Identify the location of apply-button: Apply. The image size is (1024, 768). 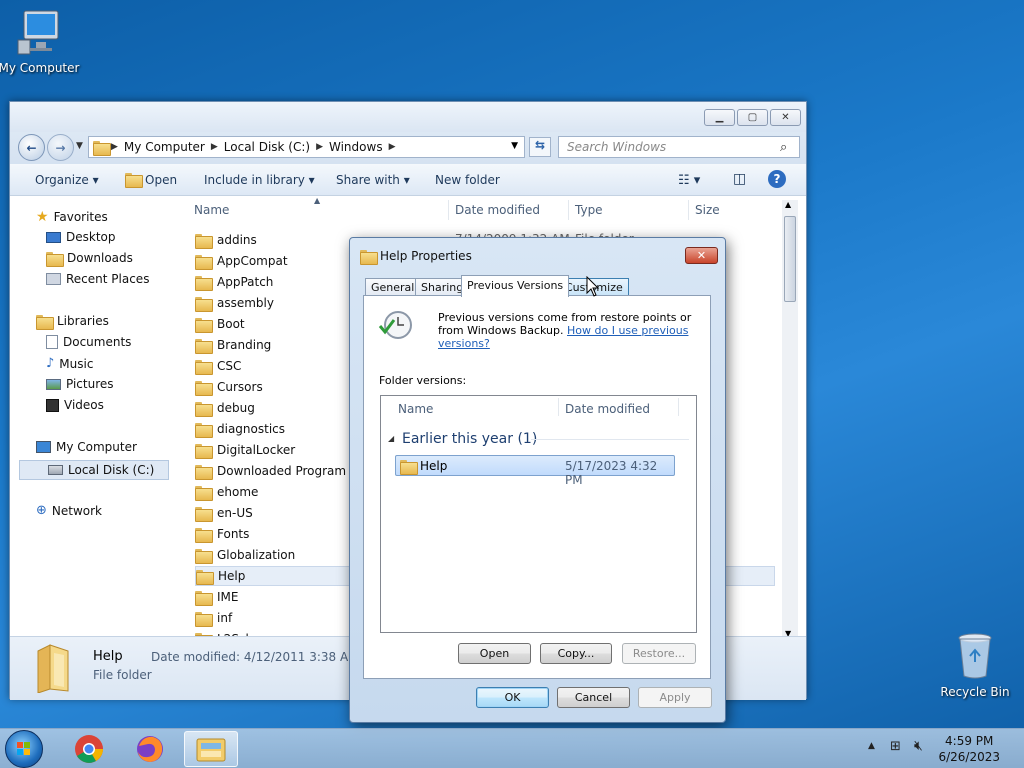
(675, 697).